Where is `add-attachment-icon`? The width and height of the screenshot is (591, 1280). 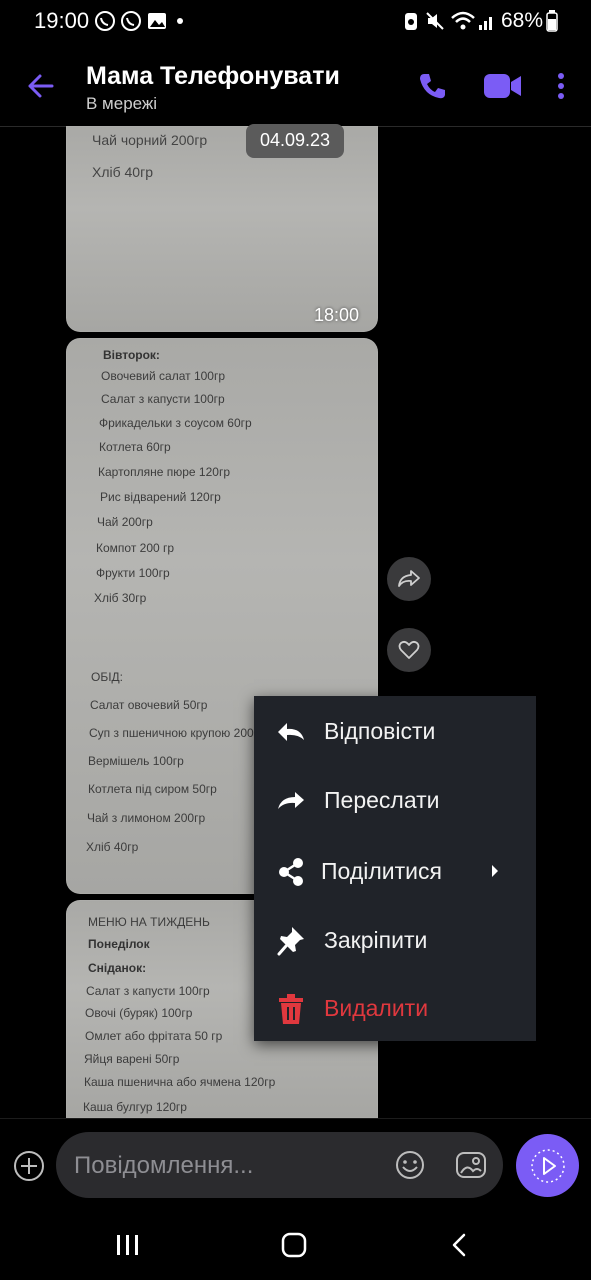
add-attachment-icon is located at coordinates (29, 1166).